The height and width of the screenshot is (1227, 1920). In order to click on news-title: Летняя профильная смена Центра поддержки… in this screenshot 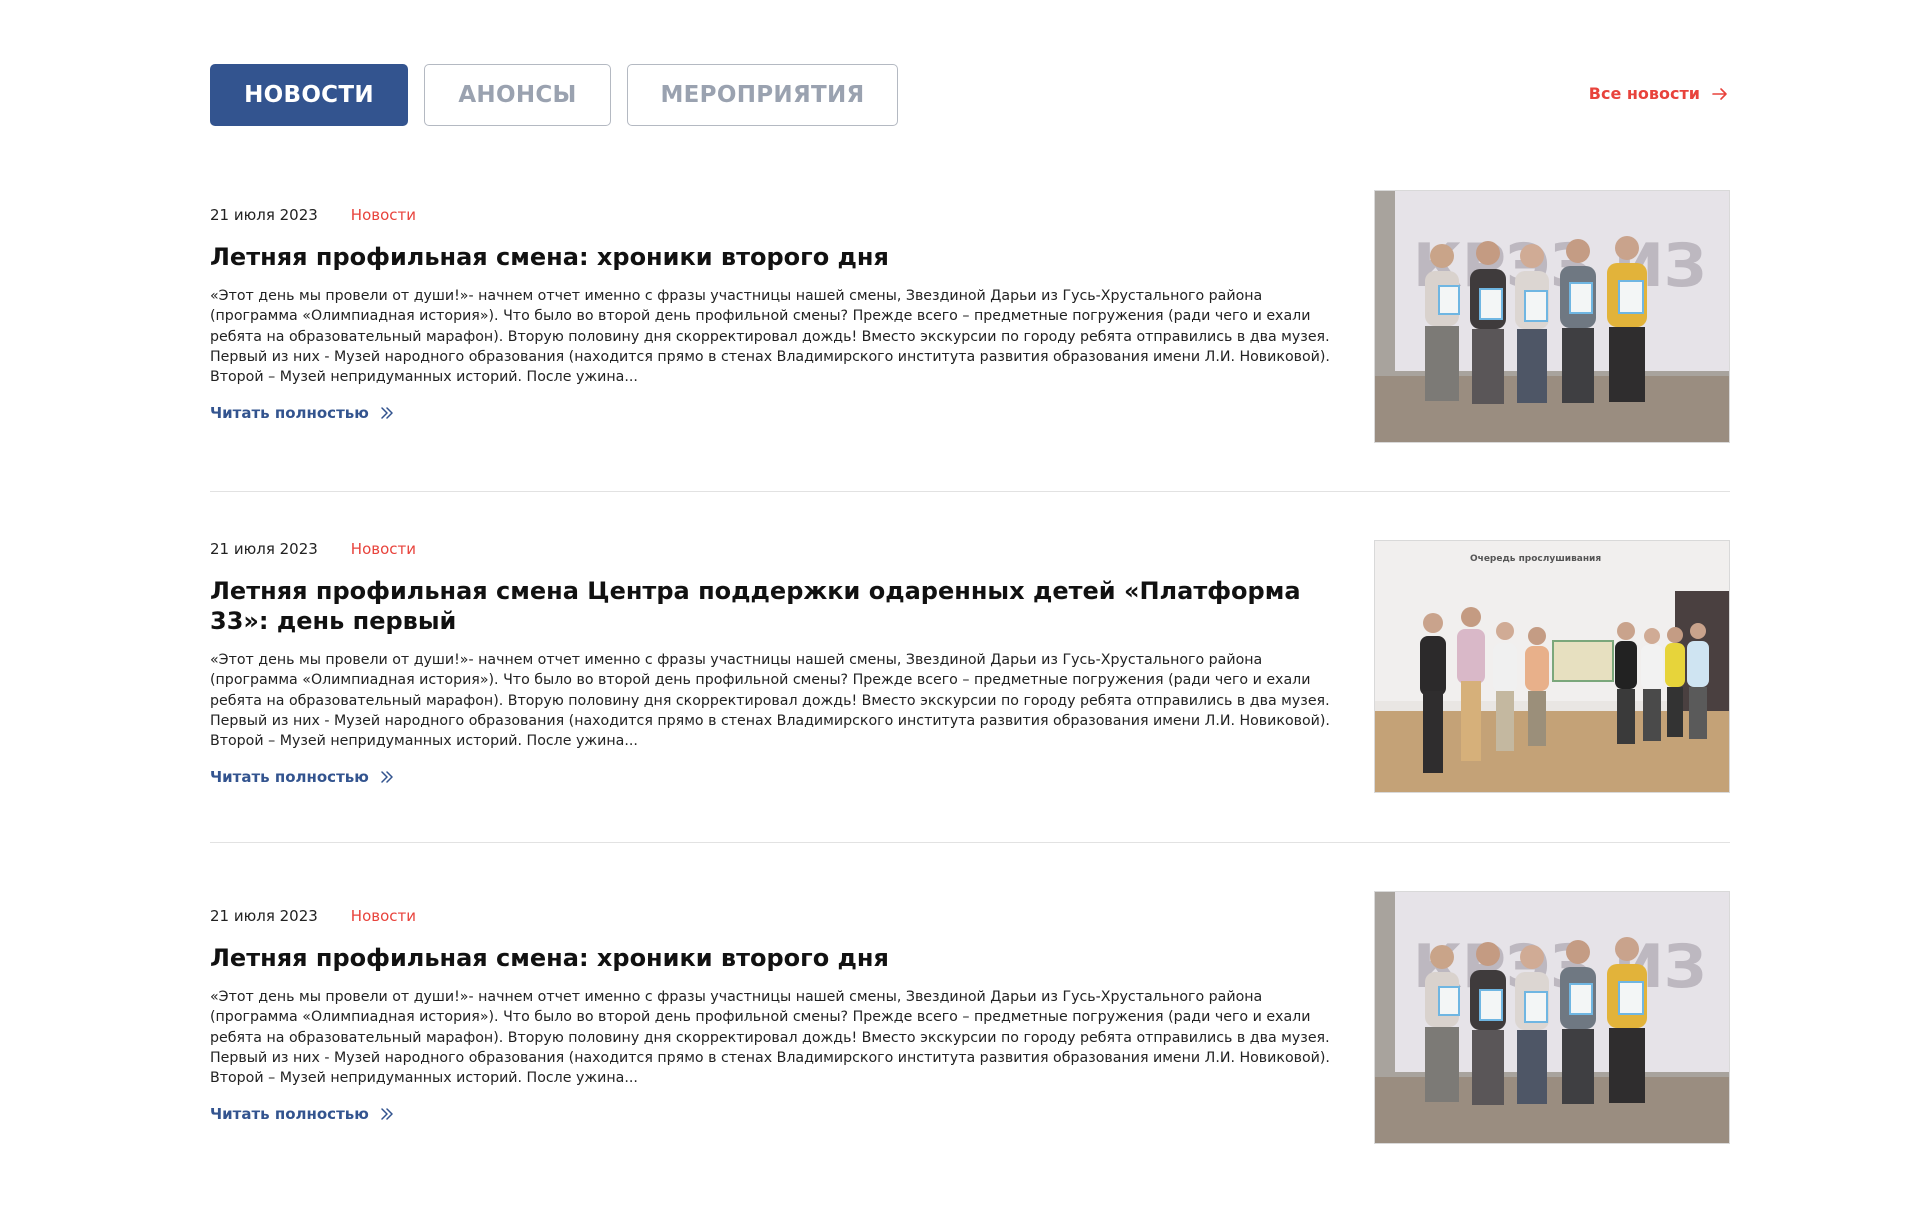, I will do `click(775, 606)`.